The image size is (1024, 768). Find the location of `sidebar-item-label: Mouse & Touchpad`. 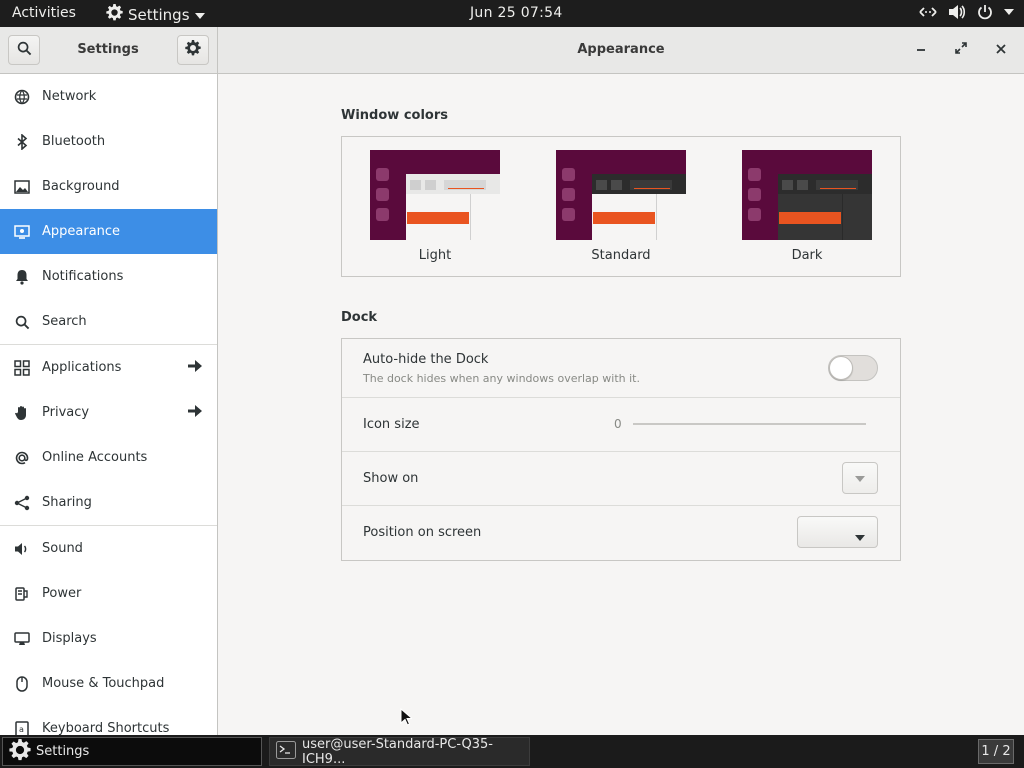

sidebar-item-label: Mouse & Touchpad is located at coordinates (103, 683).